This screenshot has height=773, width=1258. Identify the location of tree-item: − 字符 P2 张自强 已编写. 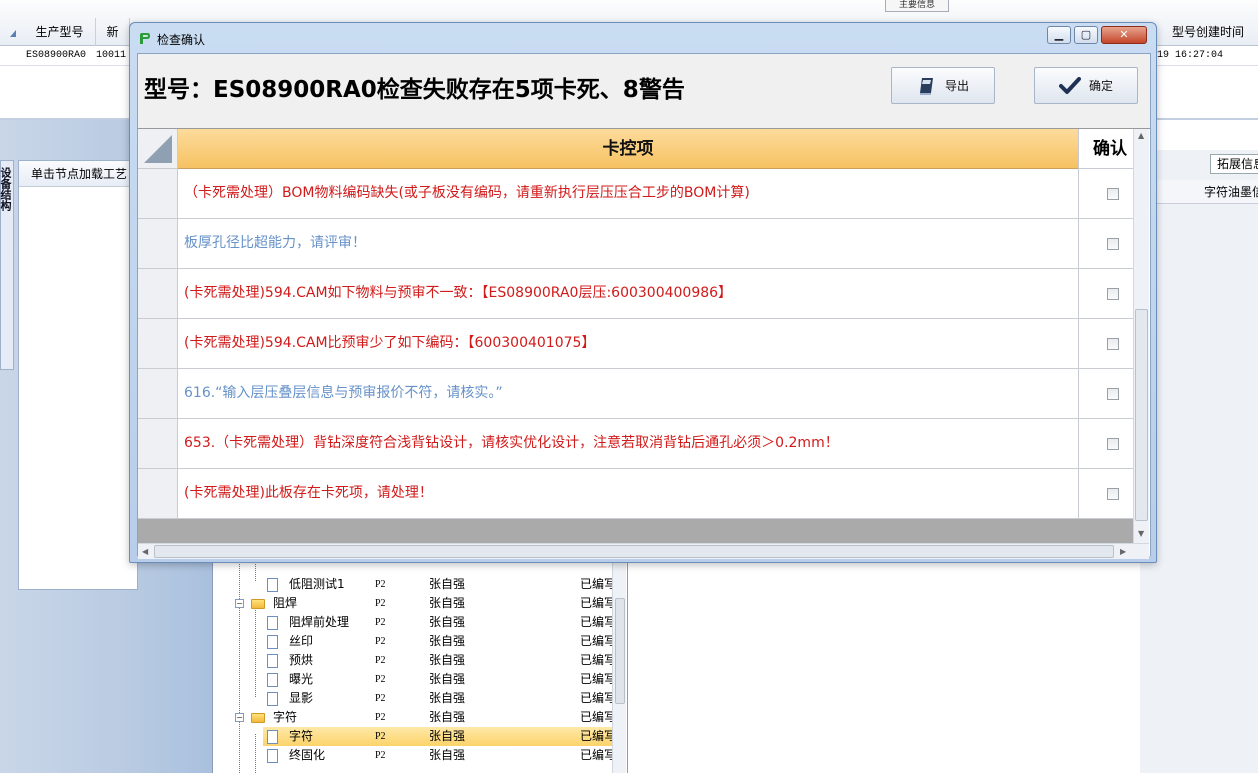
(414, 717).